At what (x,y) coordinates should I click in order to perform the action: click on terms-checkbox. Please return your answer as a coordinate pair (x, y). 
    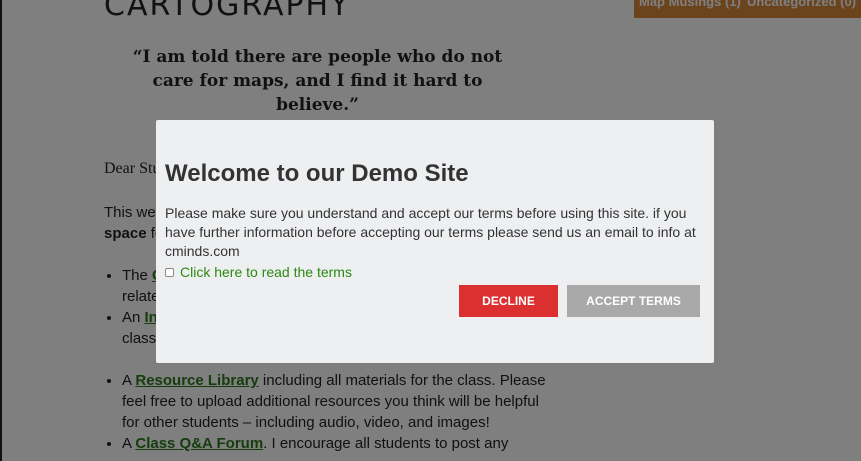
    Looking at the image, I should click on (169, 272).